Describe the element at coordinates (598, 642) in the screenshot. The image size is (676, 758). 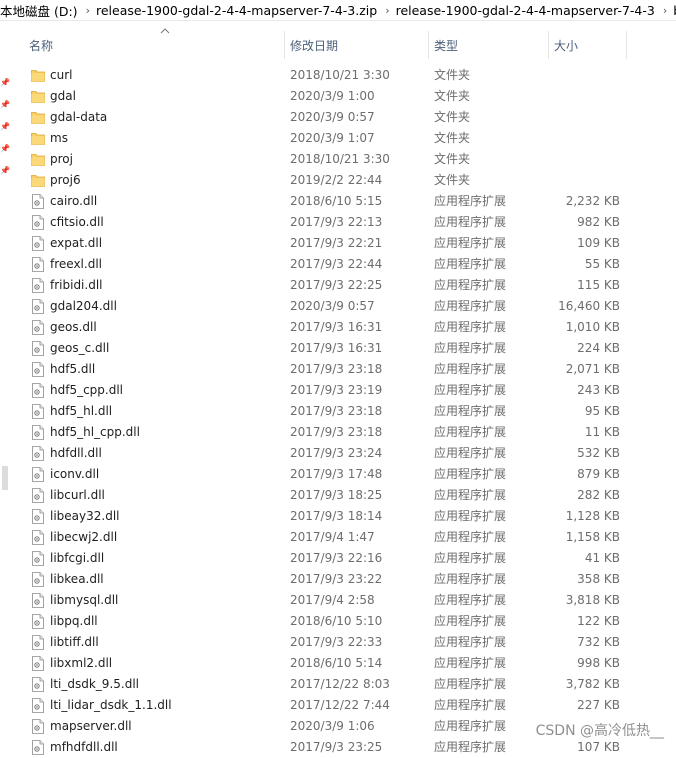
I see `file-size: 732 KB` at that location.